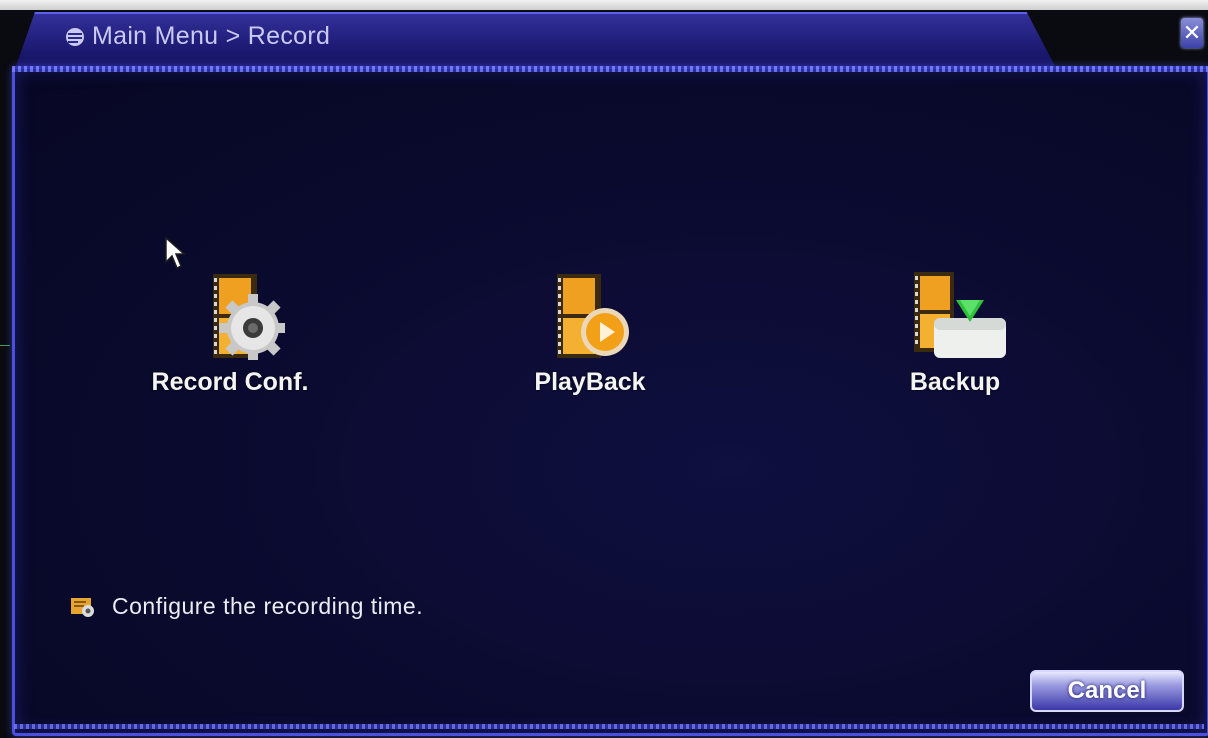 This screenshot has width=1208, height=738. What do you see at coordinates (230, 382) in the screenshot?
I see `menu-item-label: Record Conf.` at bounding box center [230, 382].